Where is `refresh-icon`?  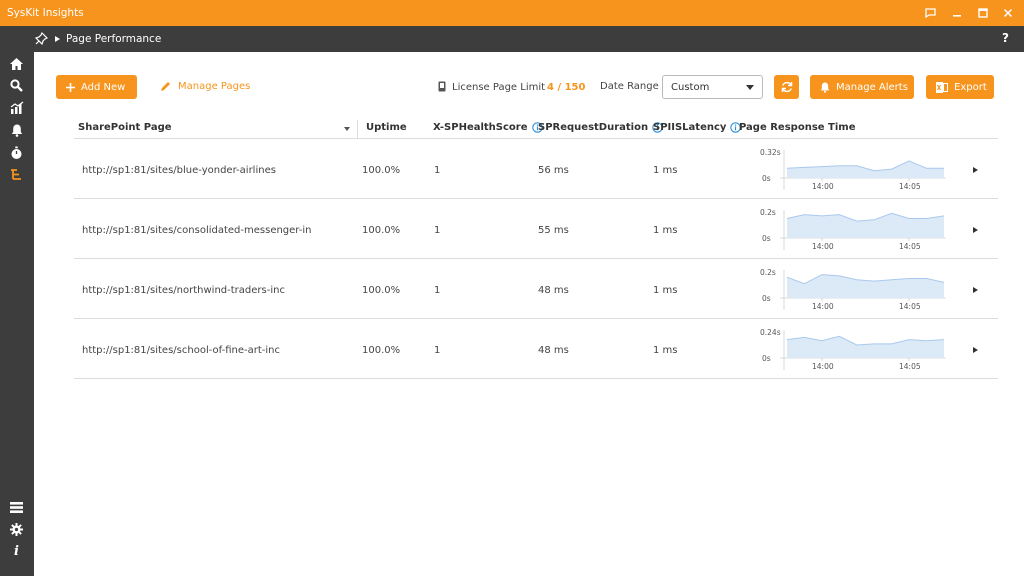 refresh-icon is located at coordinates (786, 87).